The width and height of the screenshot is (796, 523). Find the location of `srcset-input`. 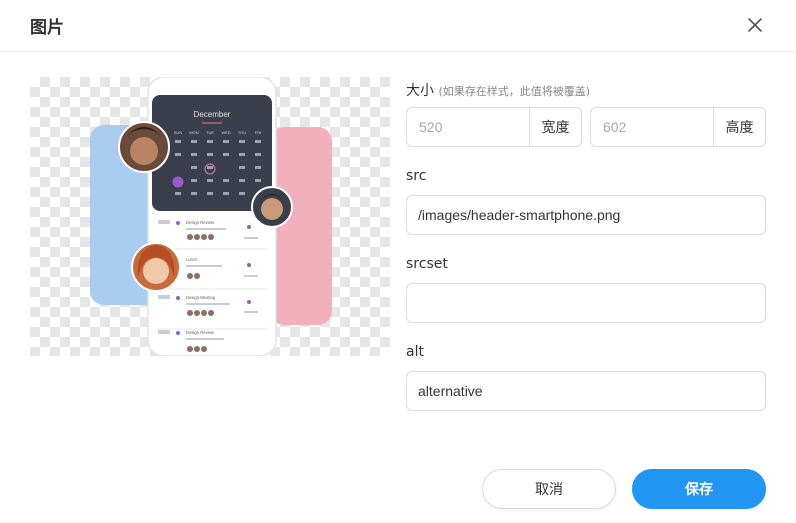

srcset-input is located at coordinates (586, 303).